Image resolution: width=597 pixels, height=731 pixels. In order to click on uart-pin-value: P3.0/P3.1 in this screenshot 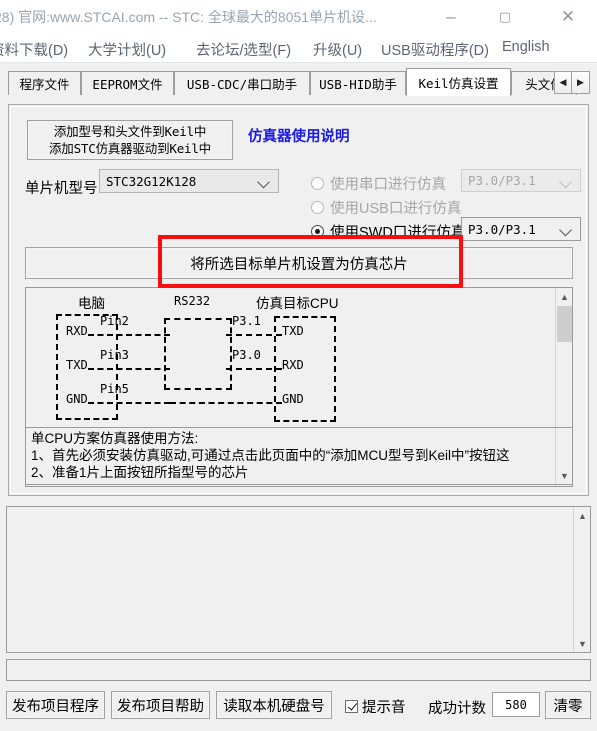, I will do `click(502, 180)`.